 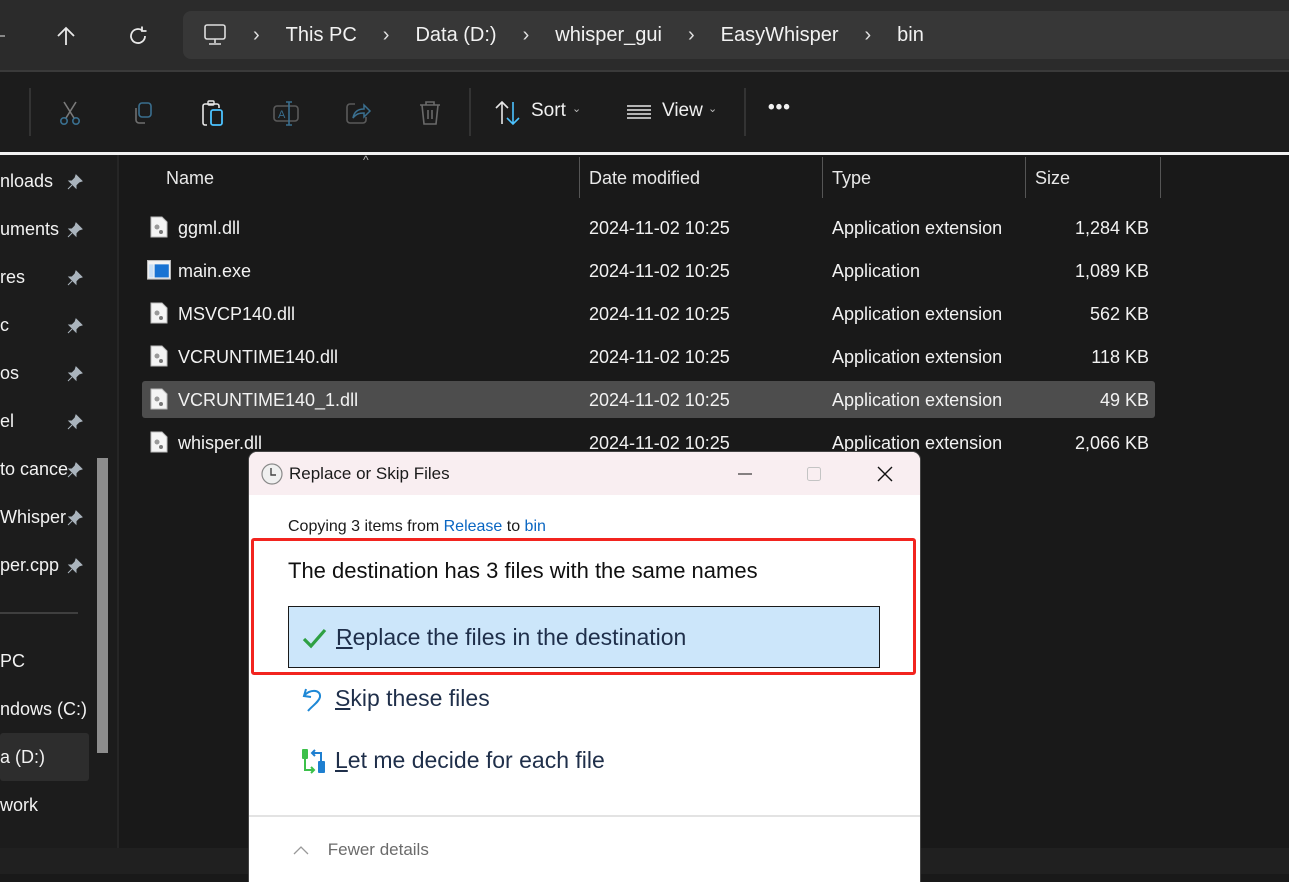 What do you see at coordinates (13, 277) in the screenshot?
I see `sidebar-item-label: res` at bounding box center [13, 277].